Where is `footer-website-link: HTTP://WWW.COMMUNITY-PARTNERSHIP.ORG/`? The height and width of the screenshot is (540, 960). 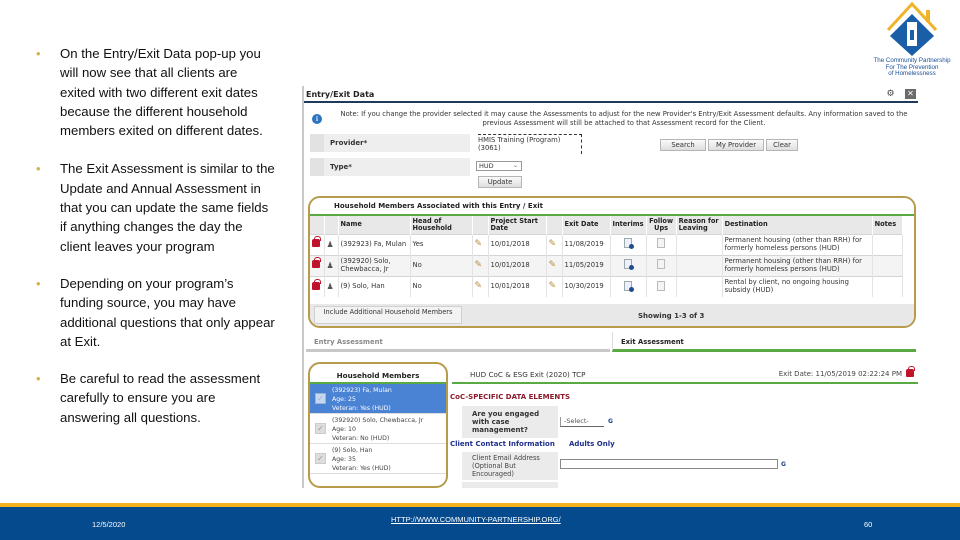
footer-website-link: HTTP://WWW.COMMUNITY-PARTNERSHIP.ORG/ is located at coordinates (476, 519).